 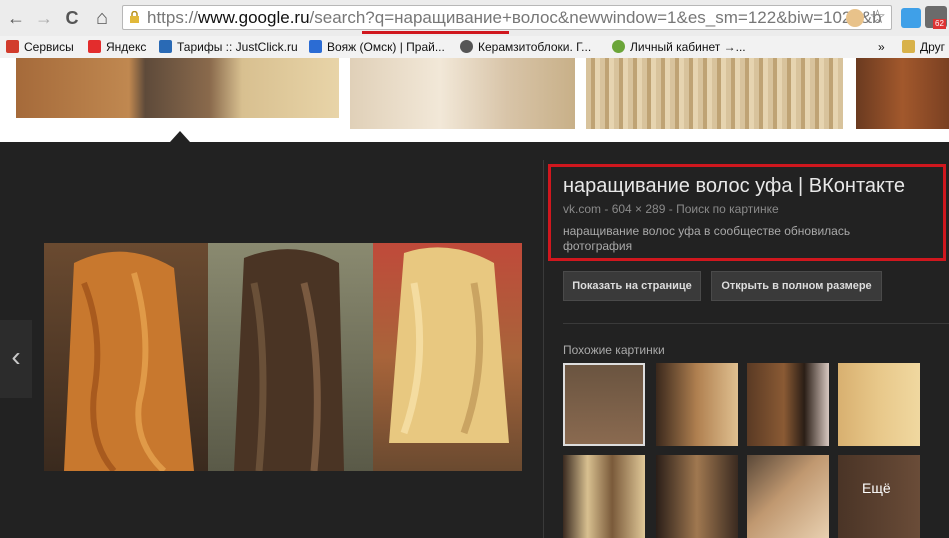 I want to click on globe-icon, so click(x=466, y=46).